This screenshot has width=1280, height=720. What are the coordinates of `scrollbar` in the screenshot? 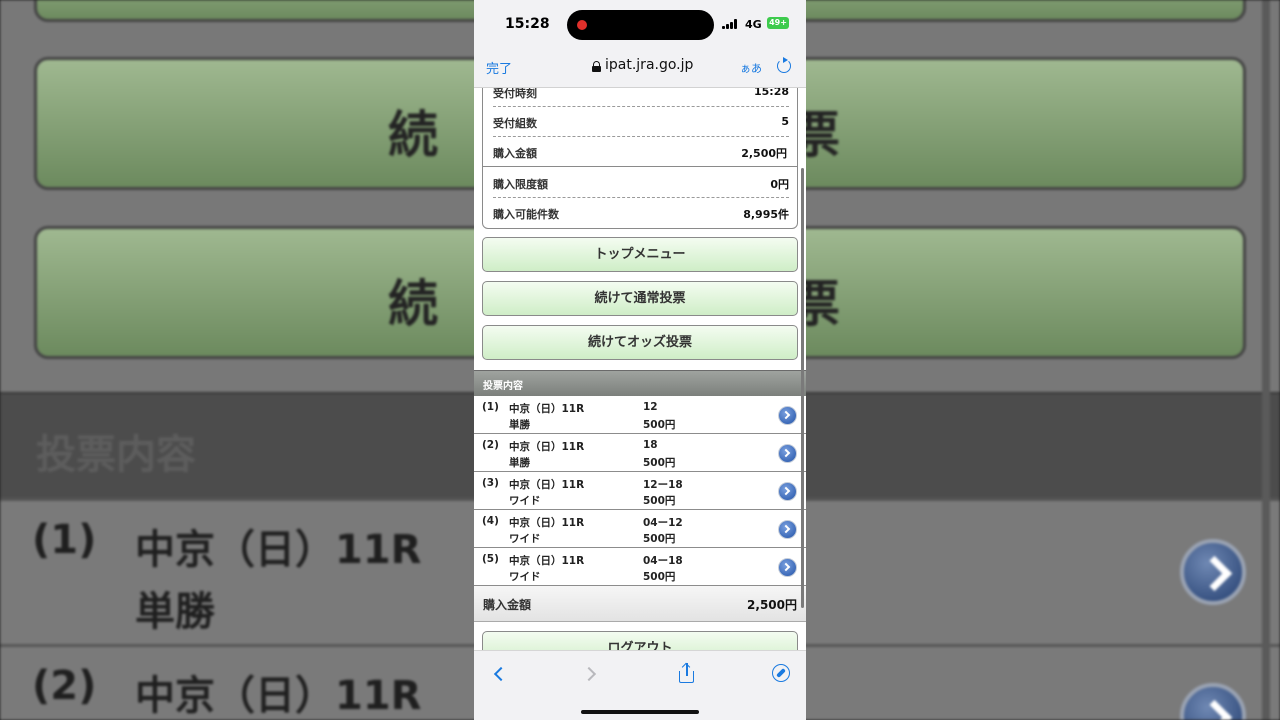 It's located at (802, 388).